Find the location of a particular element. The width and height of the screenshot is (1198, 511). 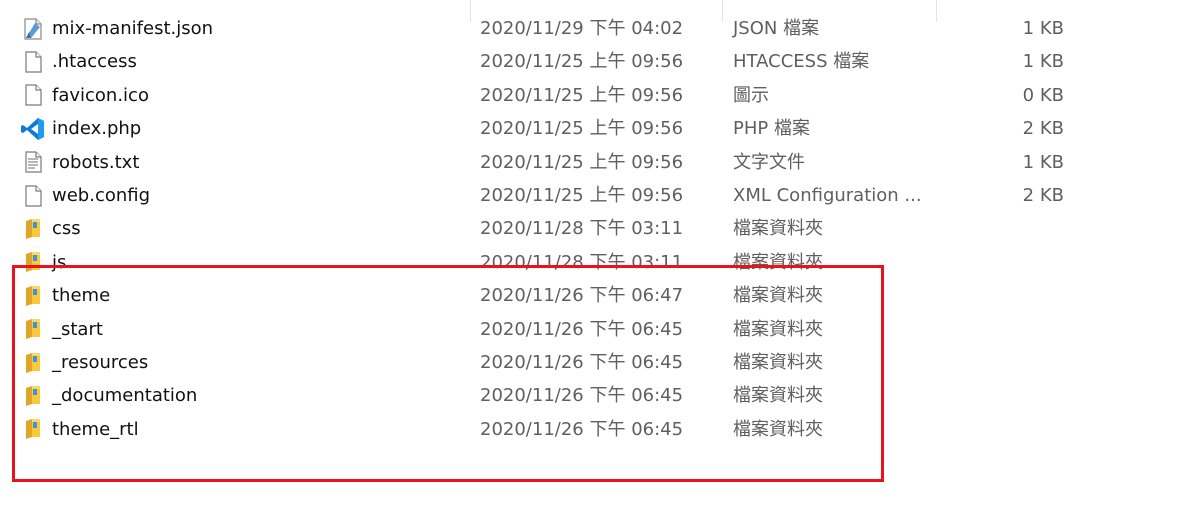

folder-row-theme-rtl: theme_rtl 2020/11/26 下午 06:45 檔案資料夾 is located at coordinates (599, 429).